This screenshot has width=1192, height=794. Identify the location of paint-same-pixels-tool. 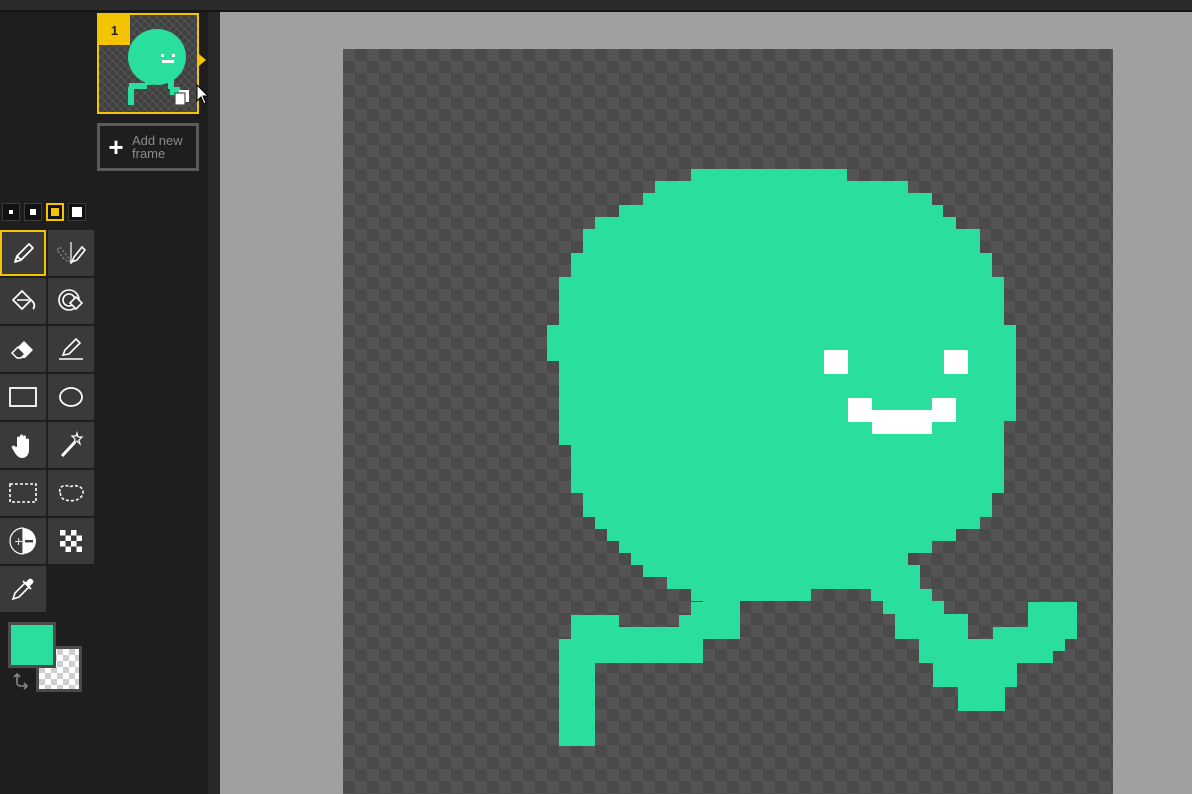
(71, 301).